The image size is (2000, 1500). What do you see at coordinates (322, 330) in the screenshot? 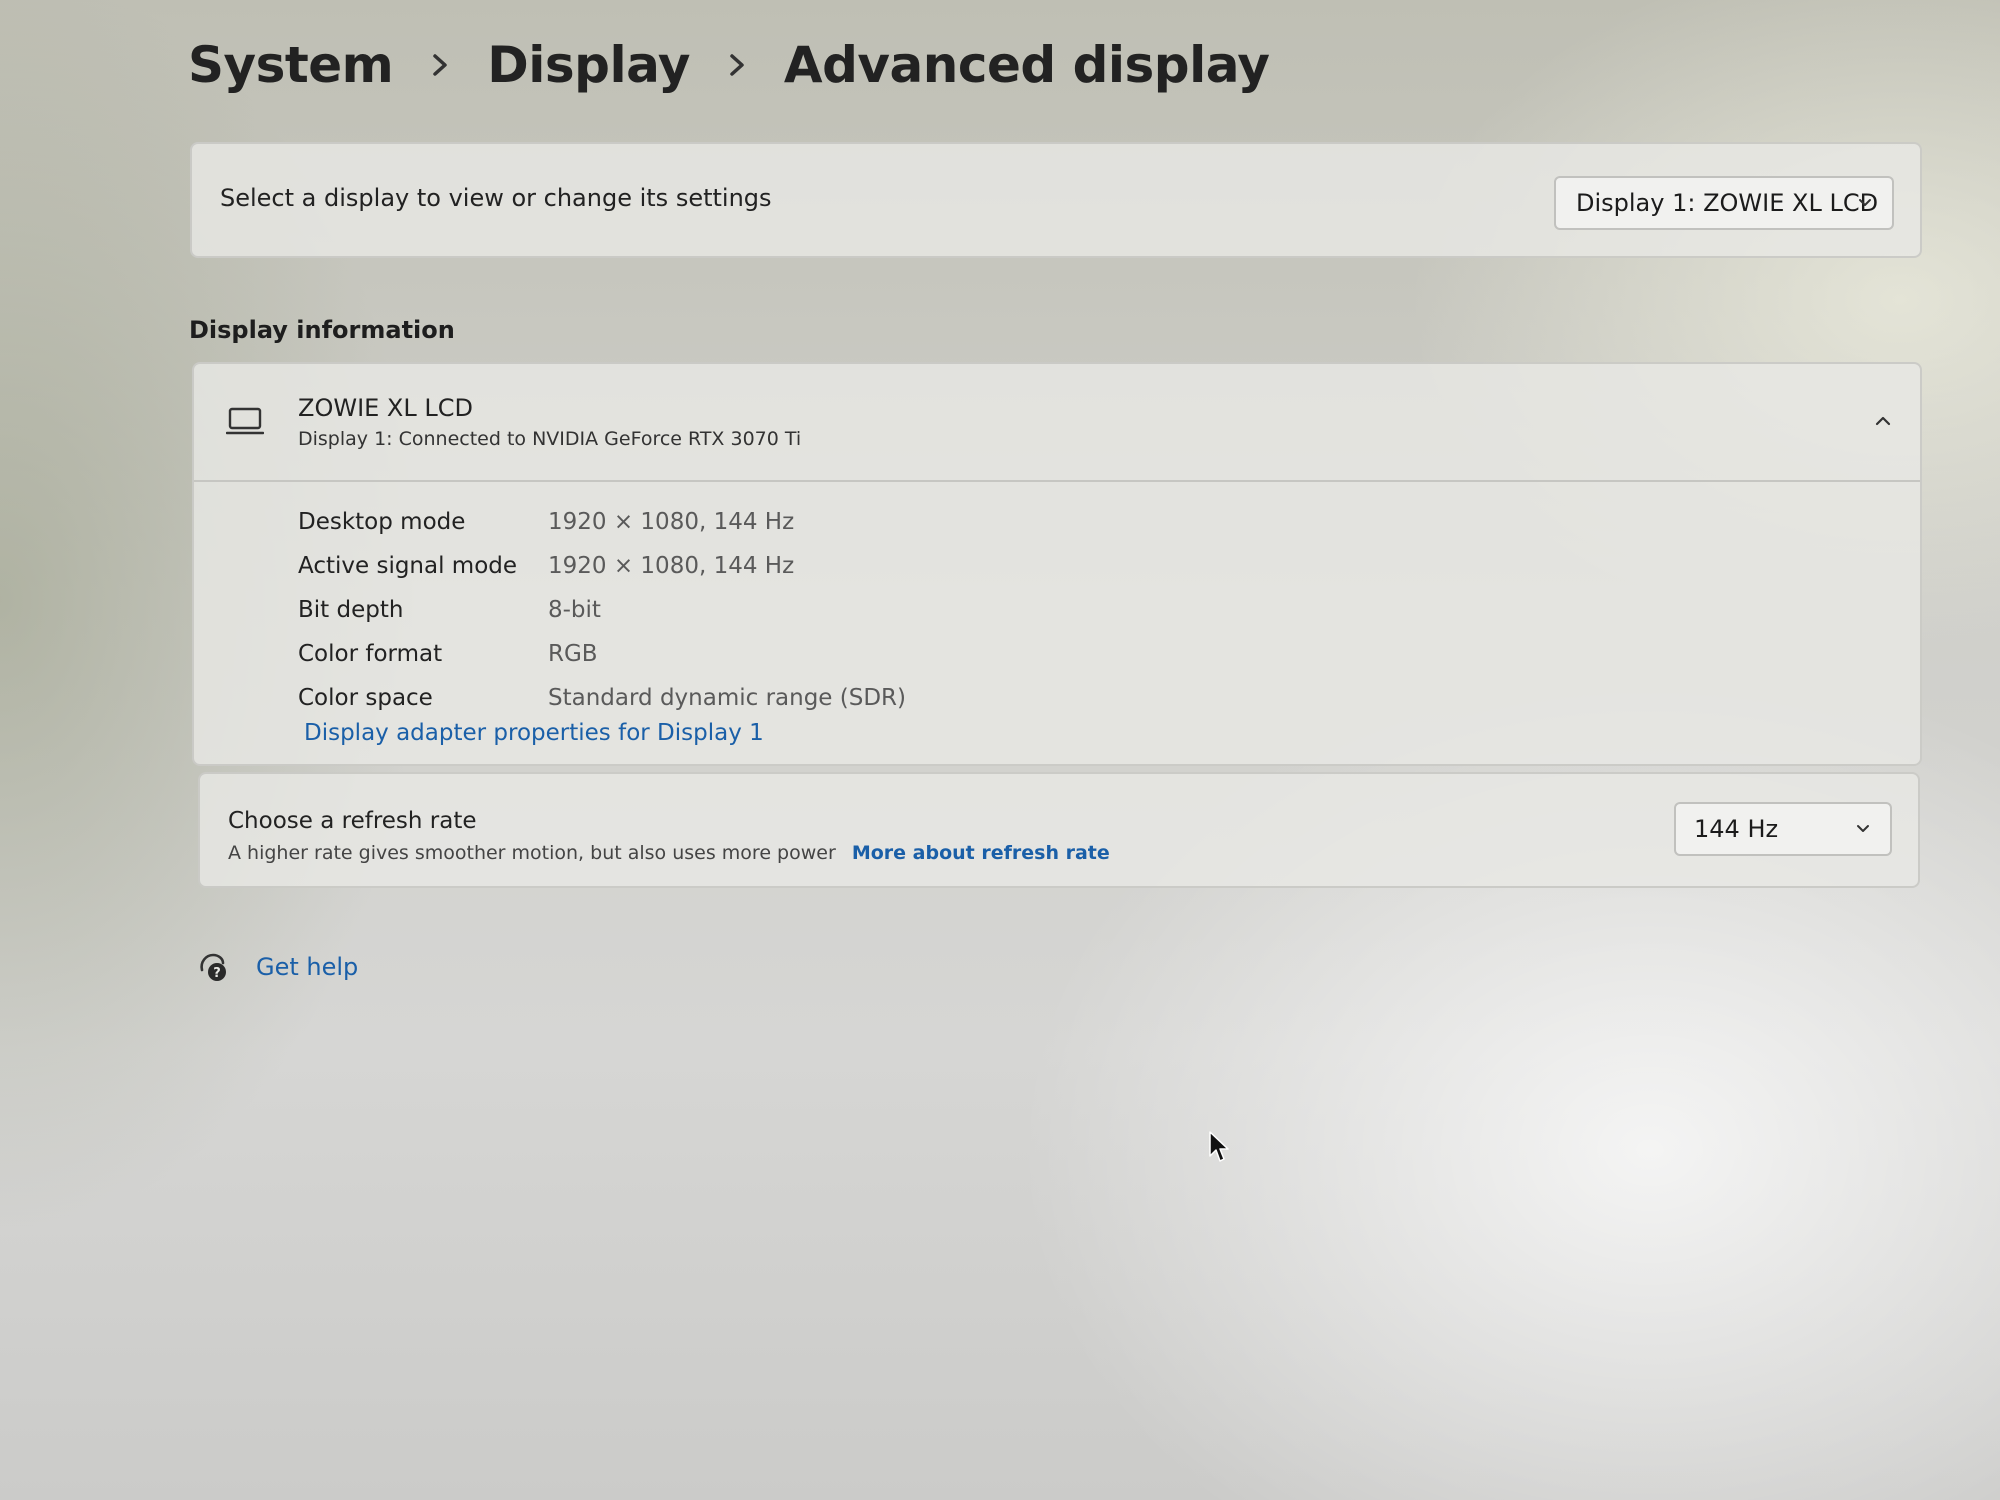
I see `display-information-heading: Display information` at bounding box center [322, 330].